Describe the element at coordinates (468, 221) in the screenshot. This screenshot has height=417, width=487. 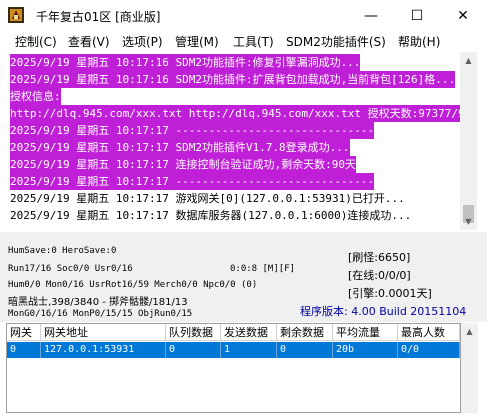
I see `scroll-down-arrow-icon: ▼` at that location.